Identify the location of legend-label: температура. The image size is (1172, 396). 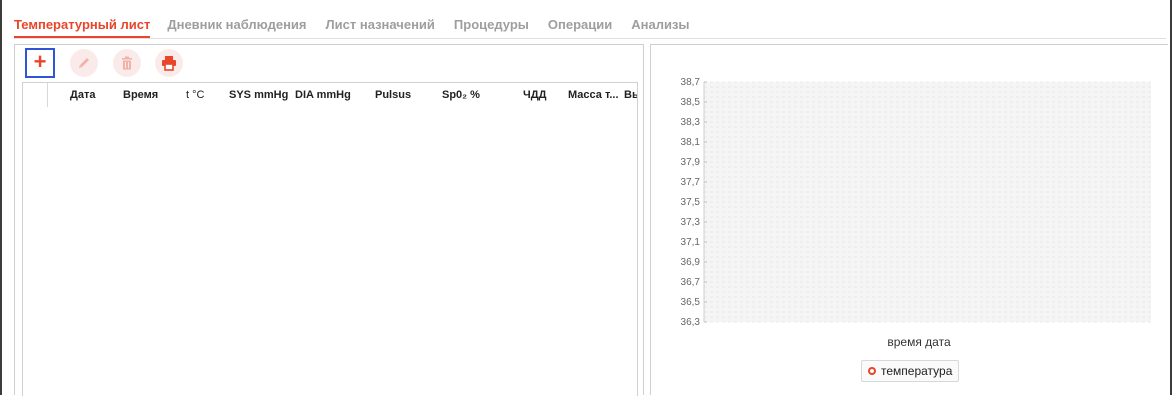
(917, 371).